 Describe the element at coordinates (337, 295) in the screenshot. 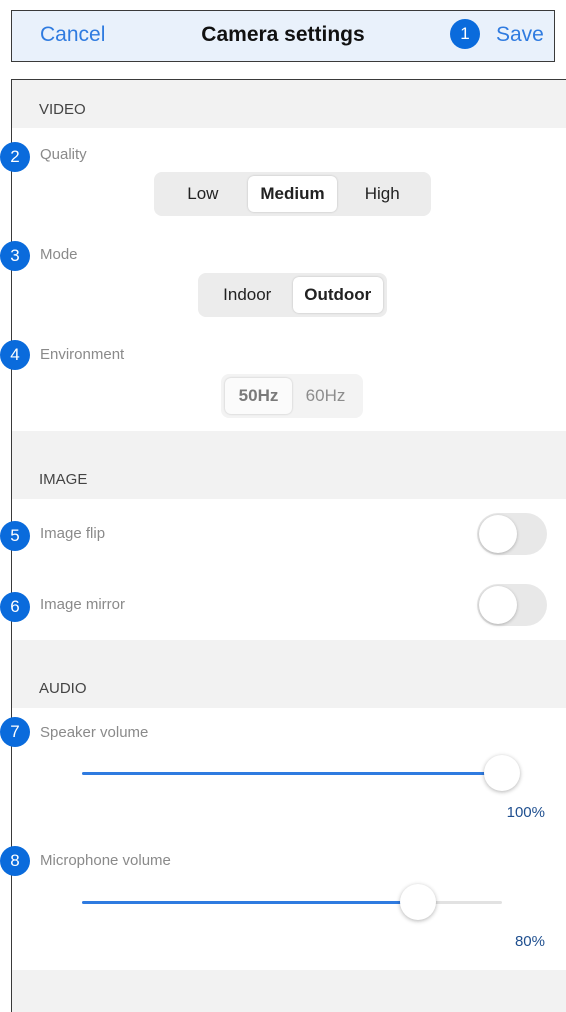

I see `mode-option-outdoor: Outdoor` at that location.